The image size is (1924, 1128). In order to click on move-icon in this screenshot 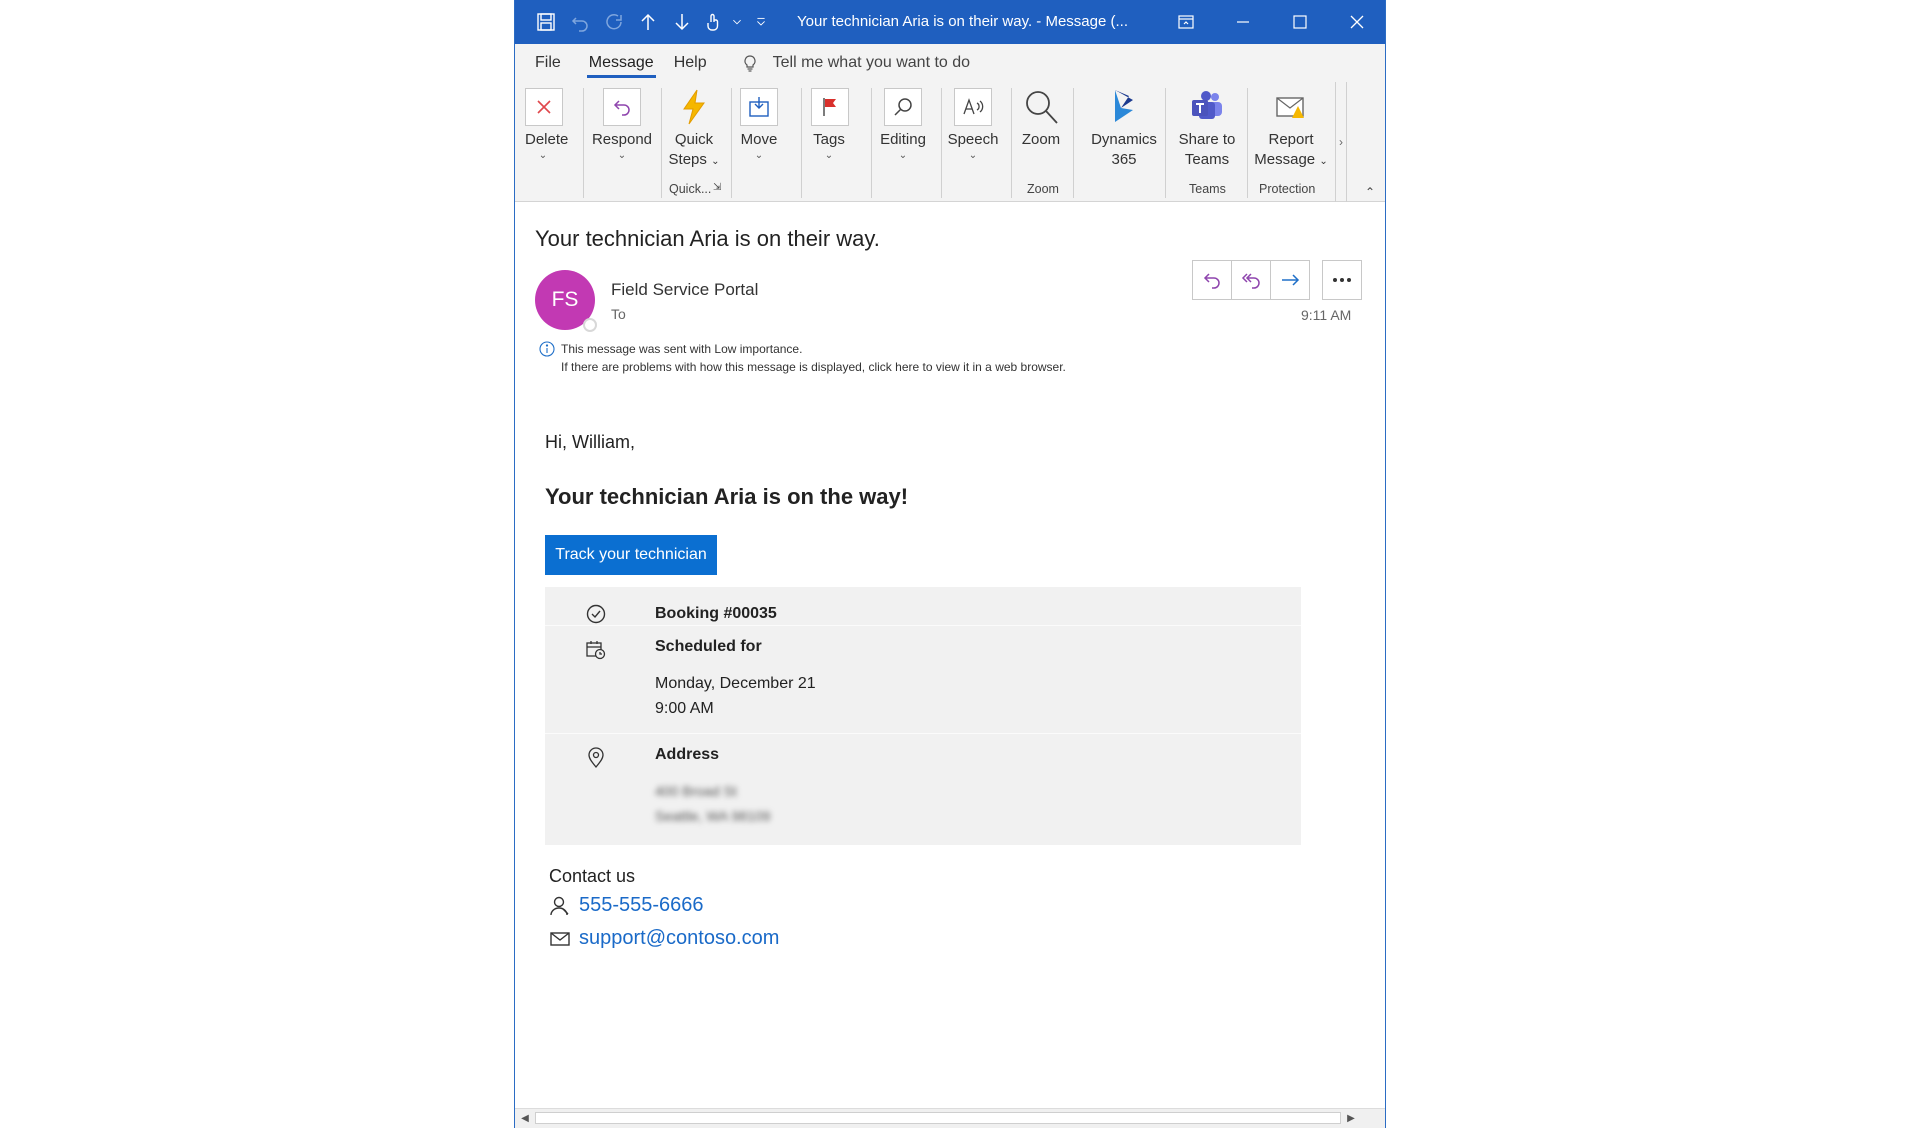, I will do `click(759, 107)`.